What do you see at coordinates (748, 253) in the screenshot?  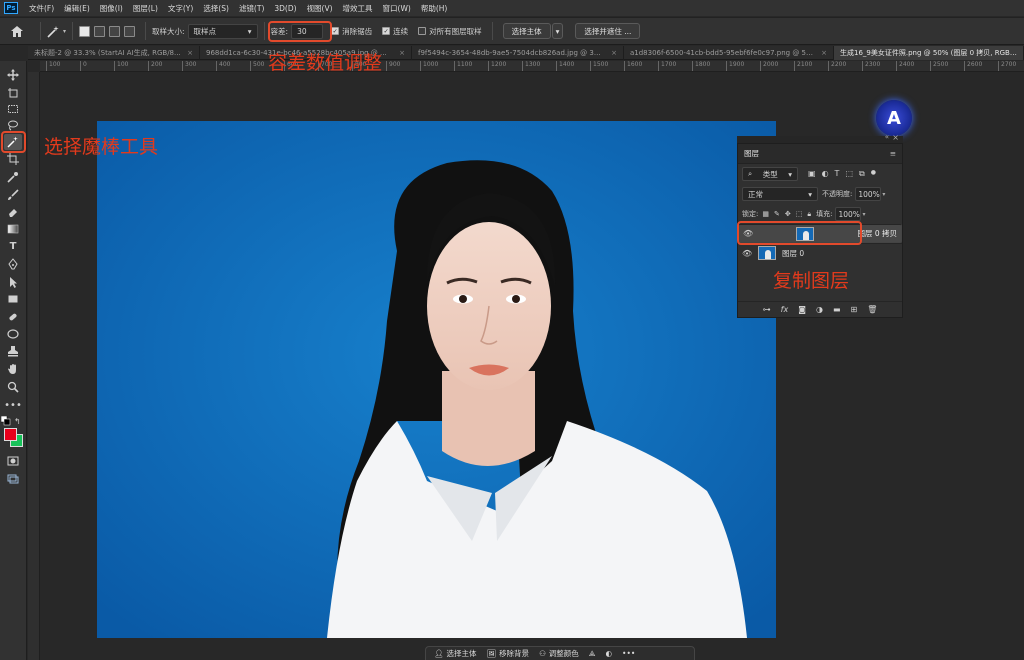 I see `visibility-eye-icon: 👁︎` at bounding box center [748, 253].